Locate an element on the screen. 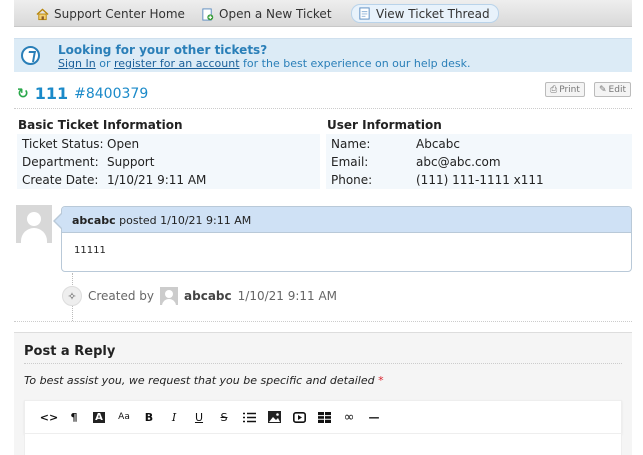 The image size is (643, 455). table-icon is located at coordinates (324, 417).